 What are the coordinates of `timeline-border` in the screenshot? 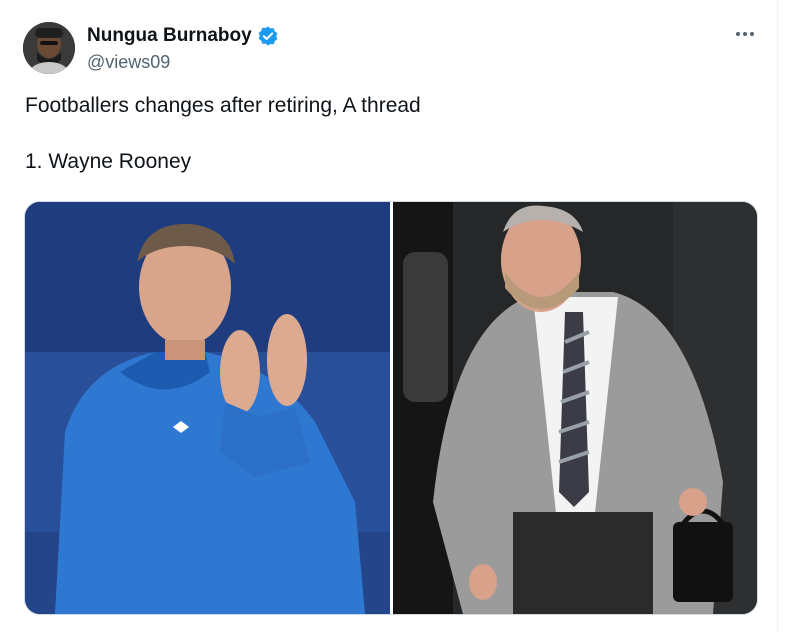 It's located at (777, 316).